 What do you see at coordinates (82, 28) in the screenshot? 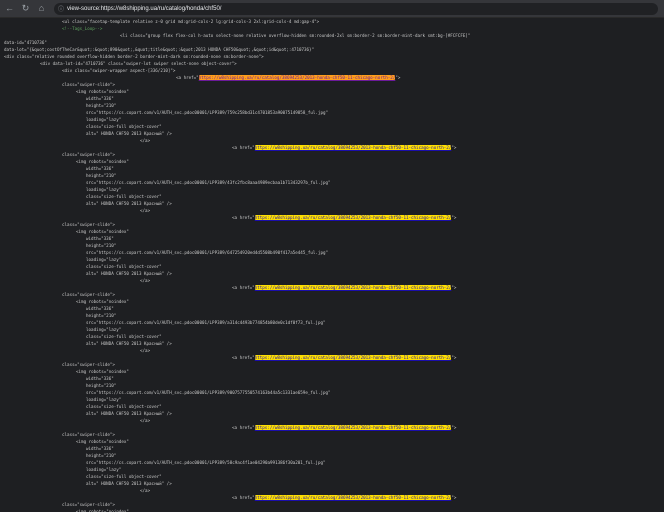
I see `source-line: <!--Tags_Loop-->` at bounding box center [82, 28].